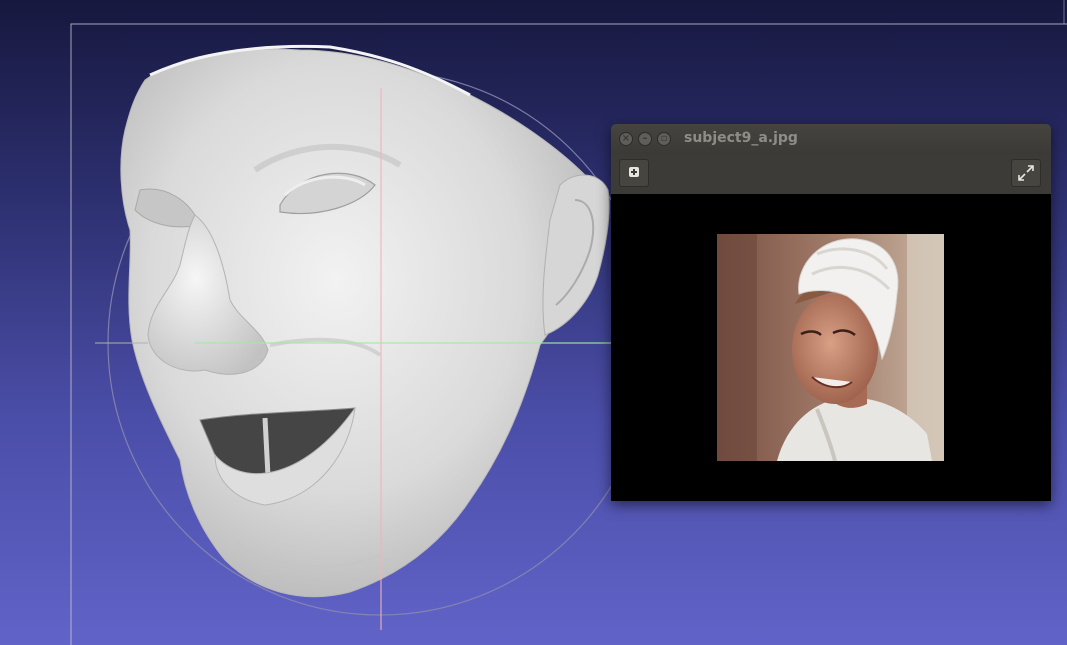 The height and width of the screenshot is (645, 1067). Describe the element at coordinates (741, 138) in the screenshot. I see `window-title: subject9_a.jpg` at that location.